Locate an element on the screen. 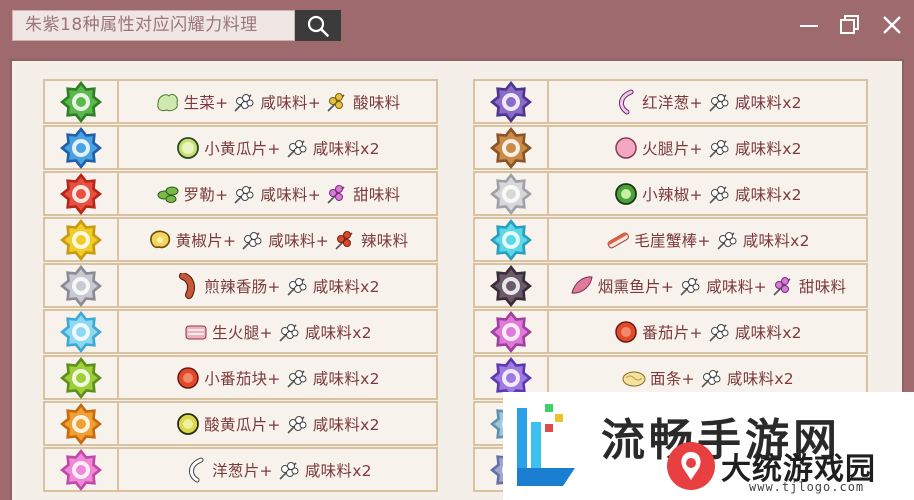  recipe-text: 毛崖蟹棒+ 咸味料x2 is located at coordinates (707, 239).